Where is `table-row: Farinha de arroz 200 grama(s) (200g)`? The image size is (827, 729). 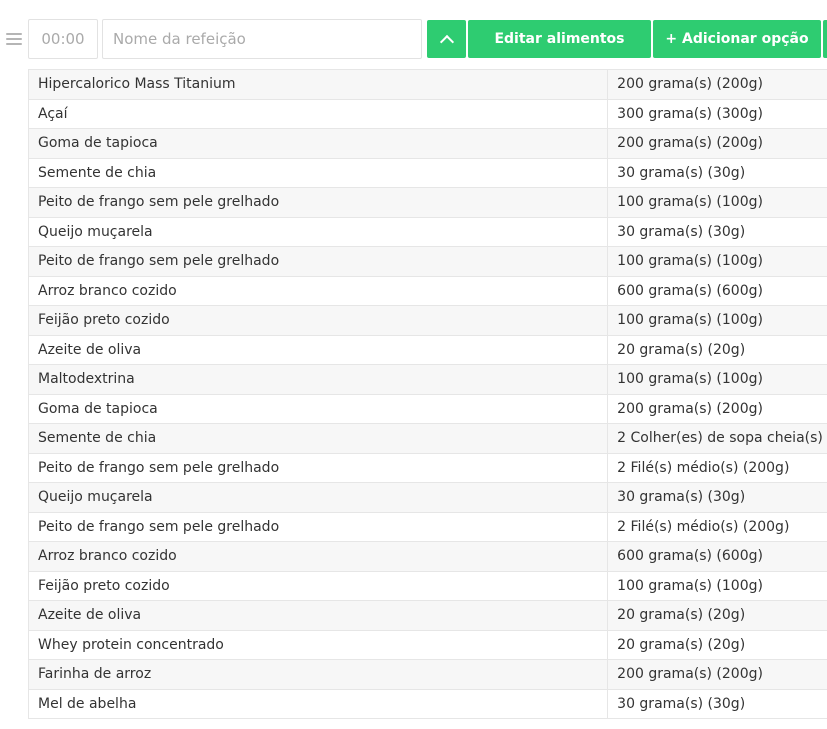
table-row: Farinha de arroz 200 grama(s) (200g) is located at coordinates (427, 674).